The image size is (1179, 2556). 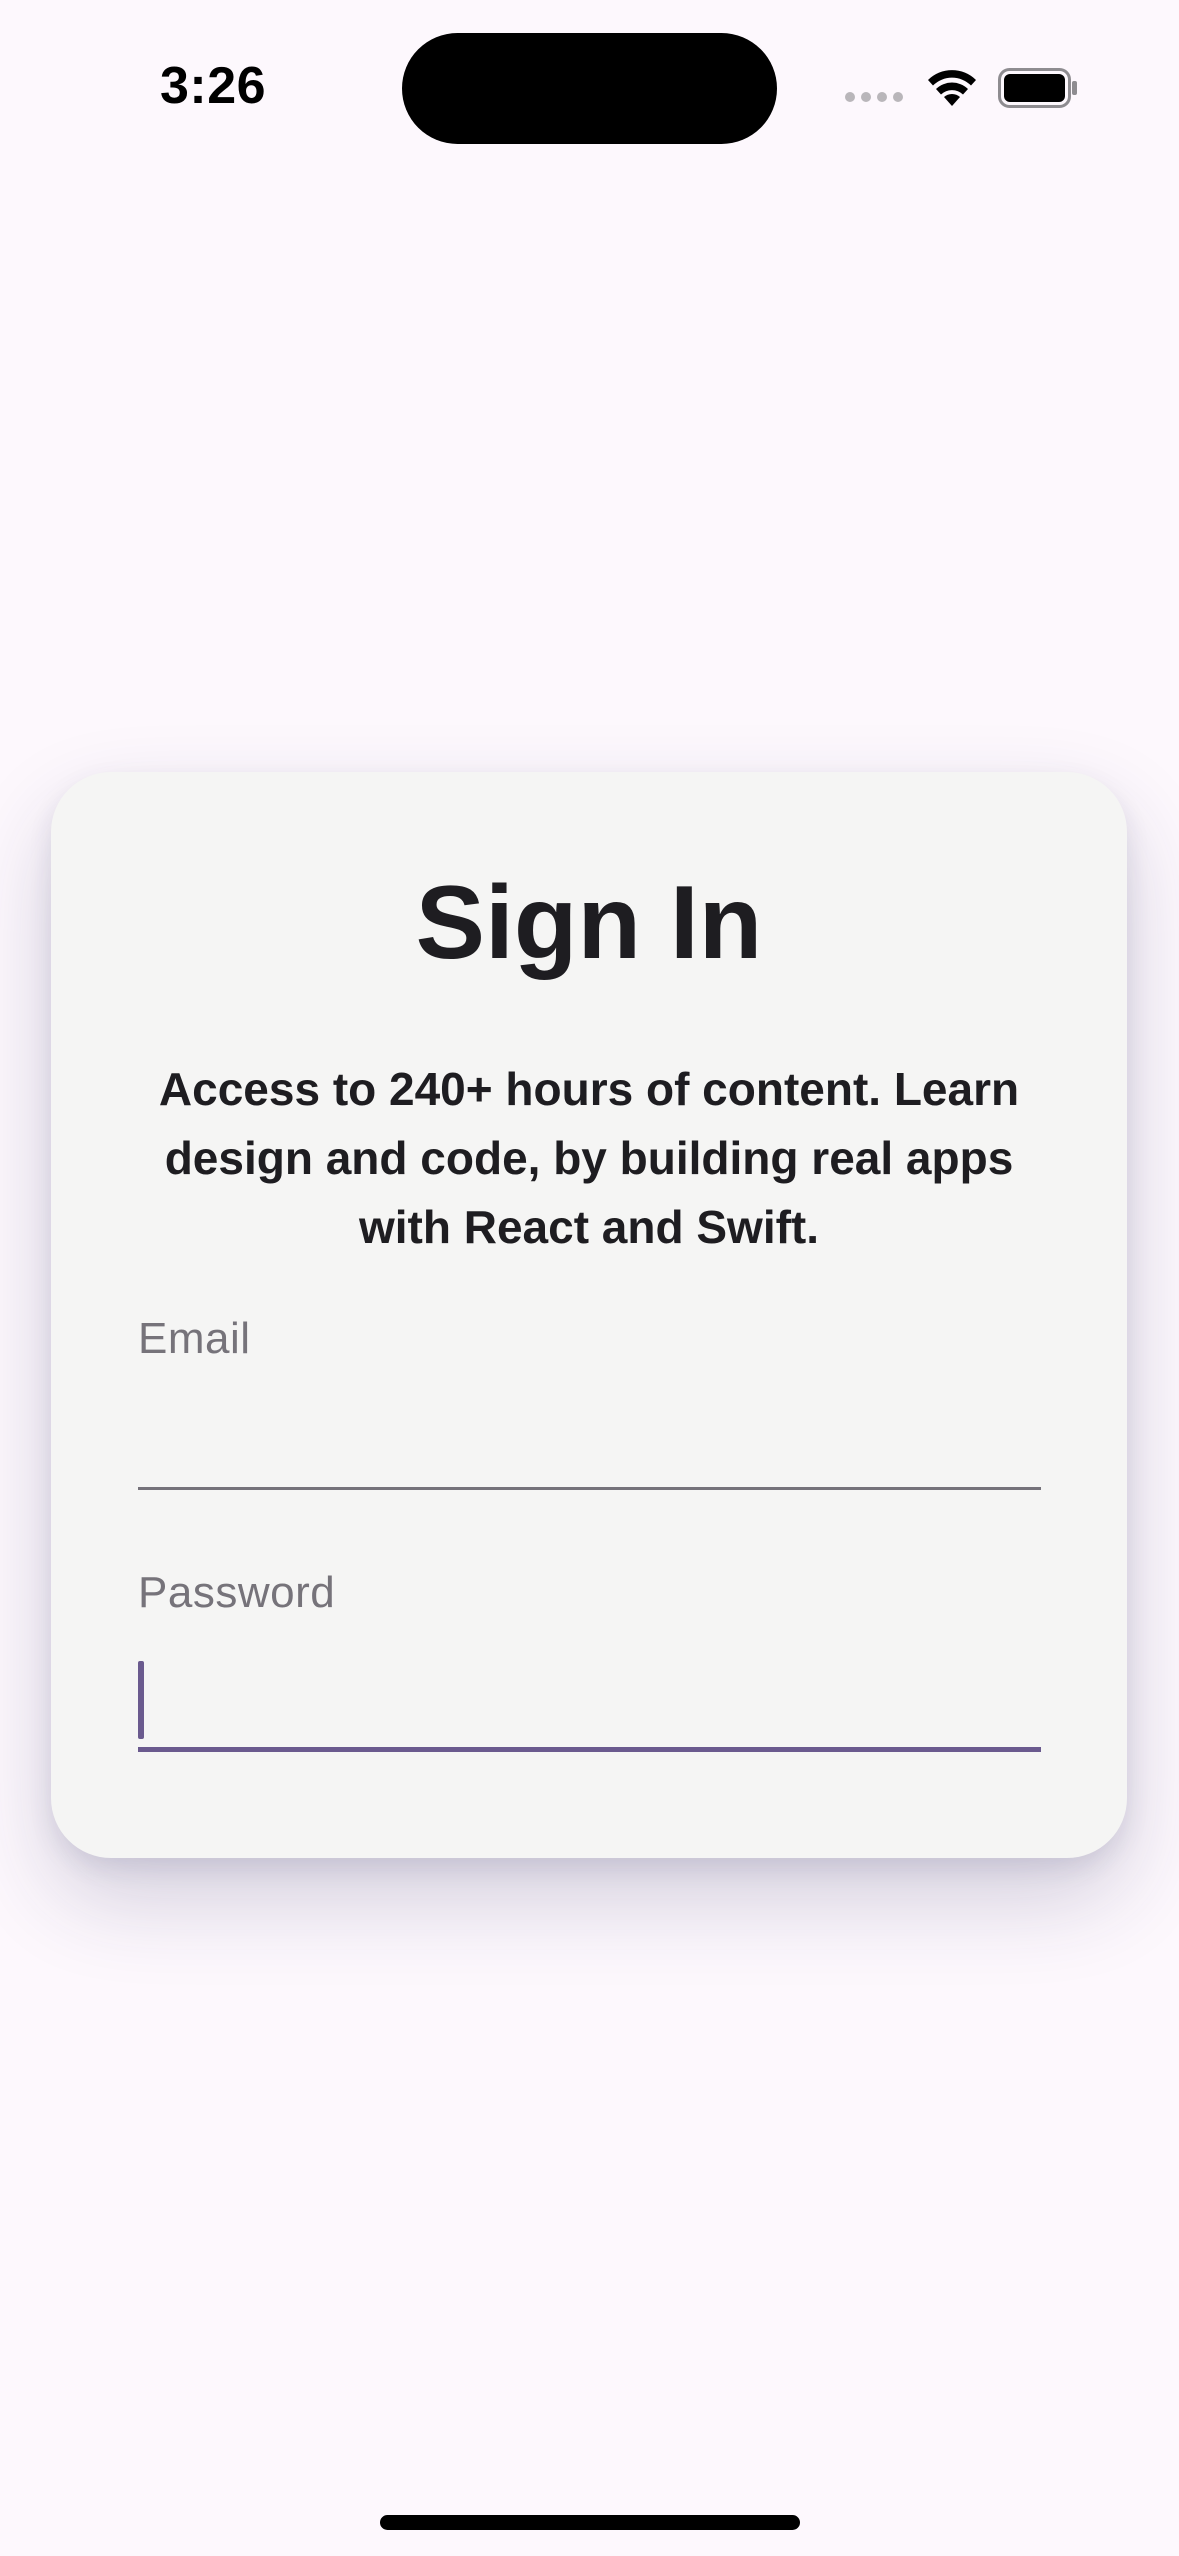 I want to click on text-cursor, so click(x=141, y=1700).